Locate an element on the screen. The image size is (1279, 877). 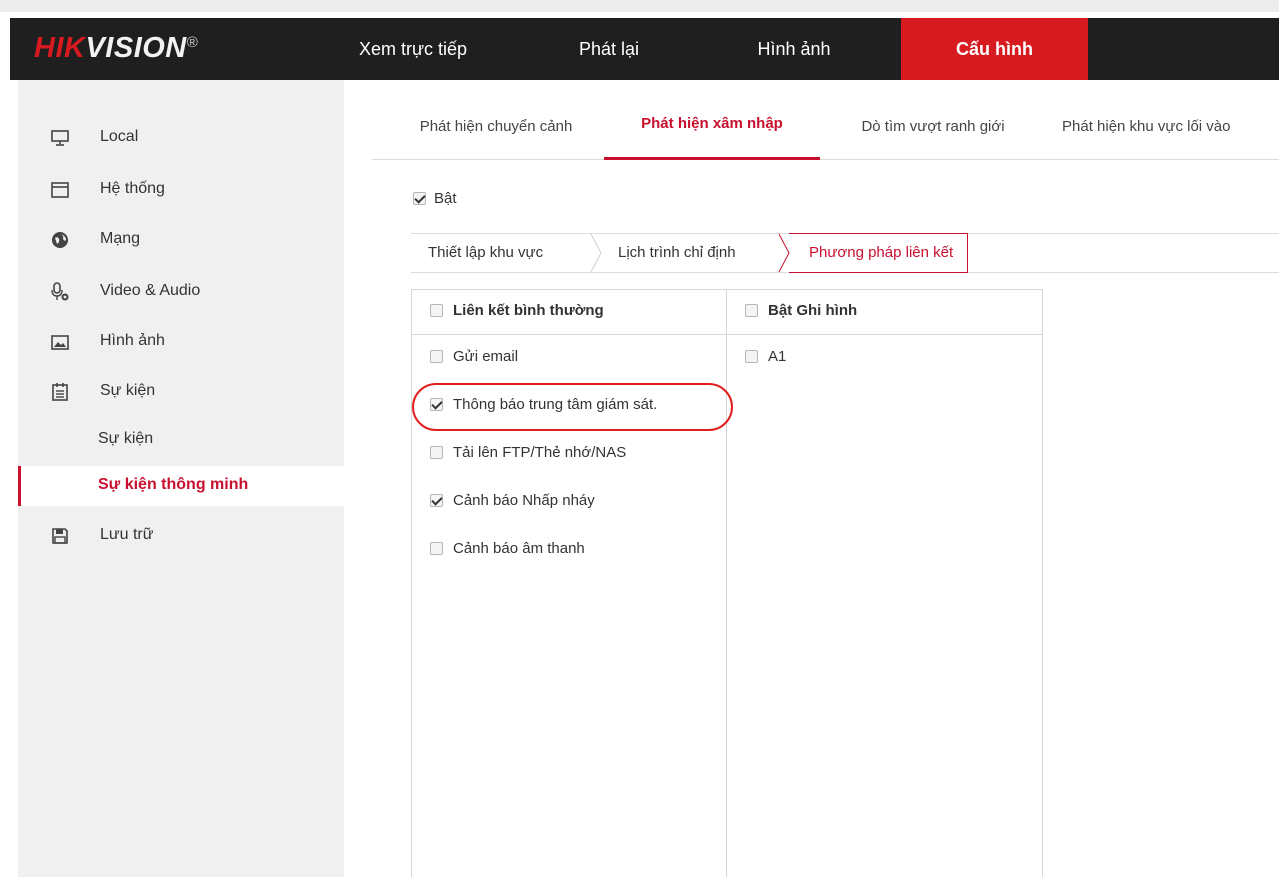
monitor-icon is located at coordinates (60, 138).